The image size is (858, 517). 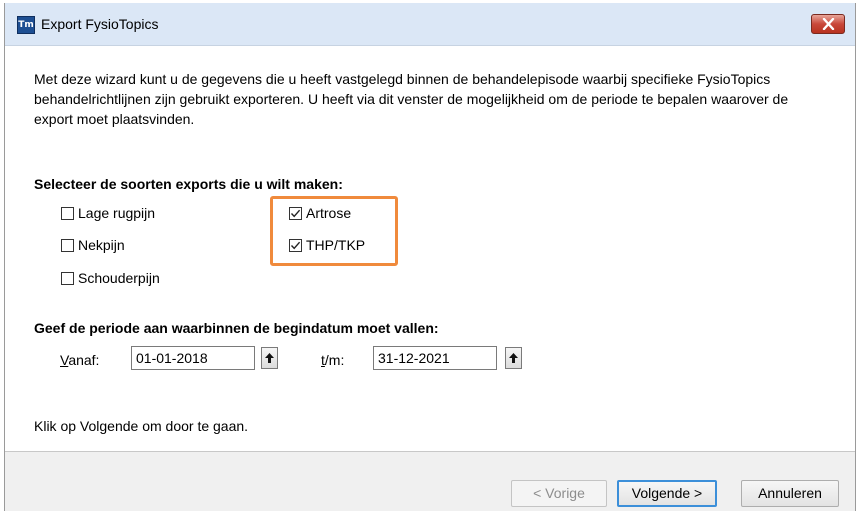 I want to click on previous-button: < Vorige, so click(x=559, y=493).